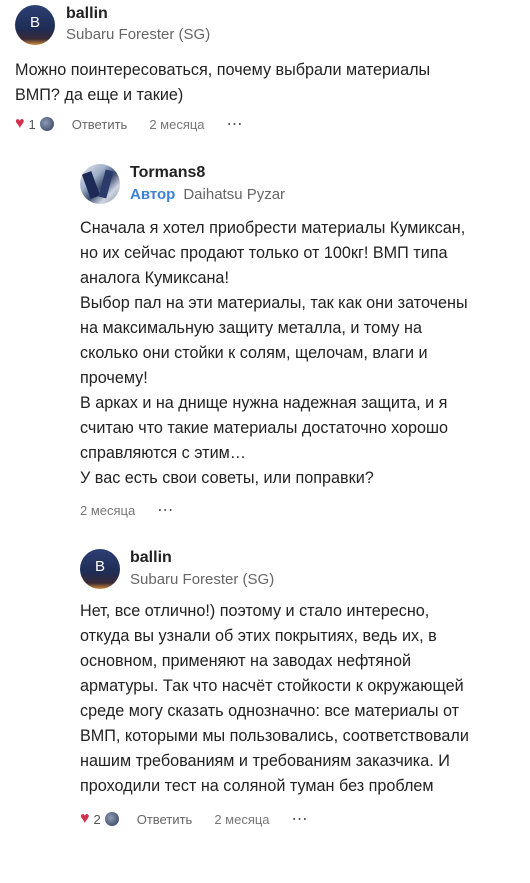  Describe the element at coordinates (234, 194) in the screenshot. I see `author-car: Daihatsu Pyzar` at that location.